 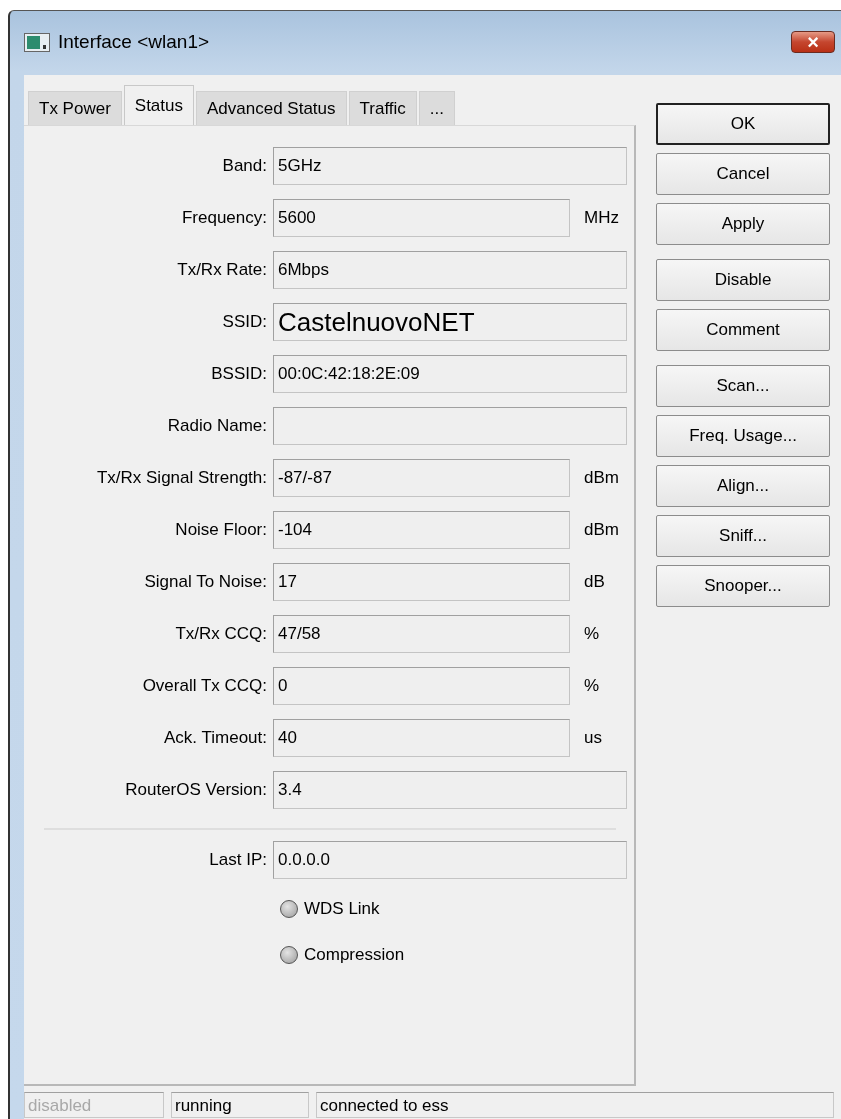 I want to click on unit-label: MHz, so click(x=601, y=218).